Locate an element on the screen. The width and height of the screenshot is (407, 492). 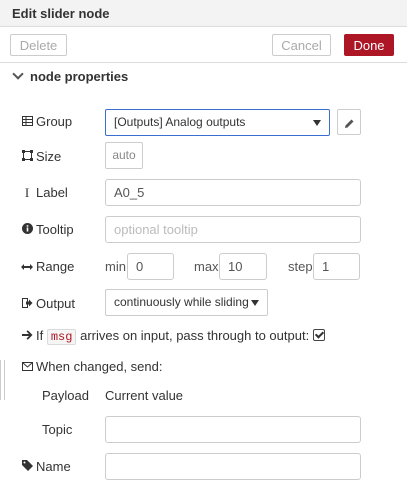
output-select: continuously while sliding is located at coordinates (186, 302).